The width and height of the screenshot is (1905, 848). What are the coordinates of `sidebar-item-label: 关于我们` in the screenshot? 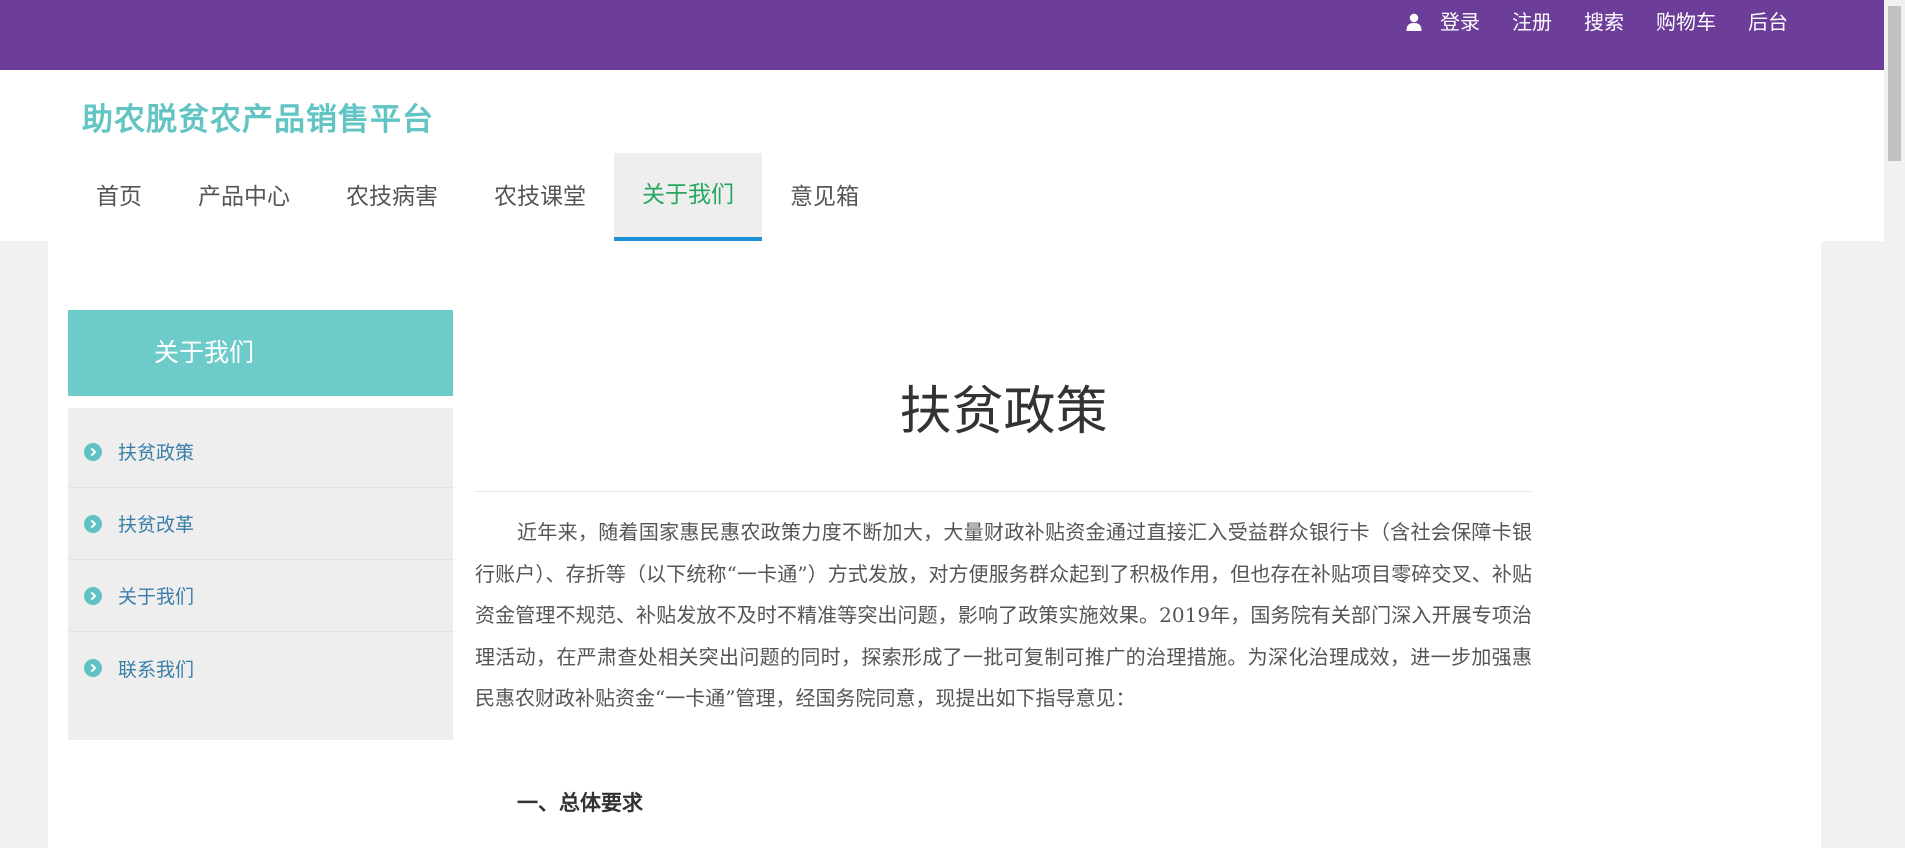 It's located at (156, 597).